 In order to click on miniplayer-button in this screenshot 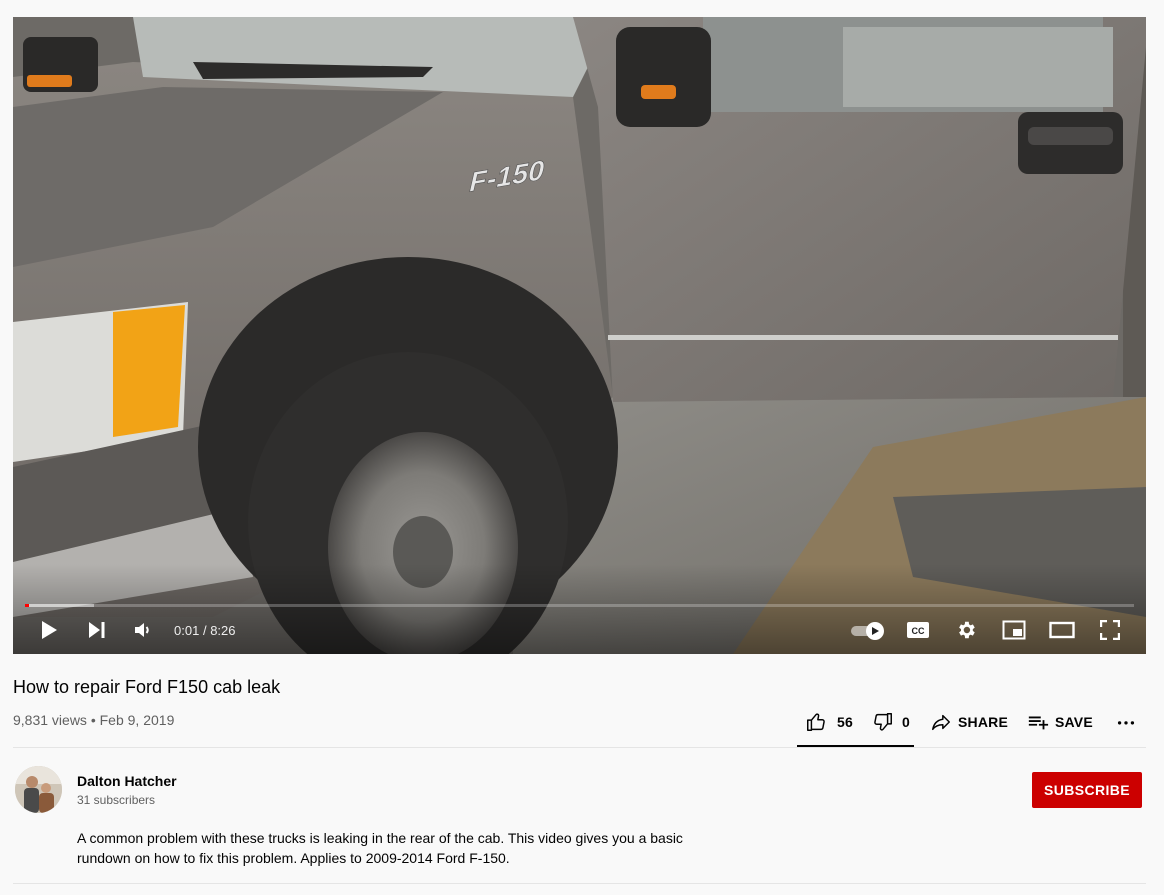, I will do `click(1014, 630)`.